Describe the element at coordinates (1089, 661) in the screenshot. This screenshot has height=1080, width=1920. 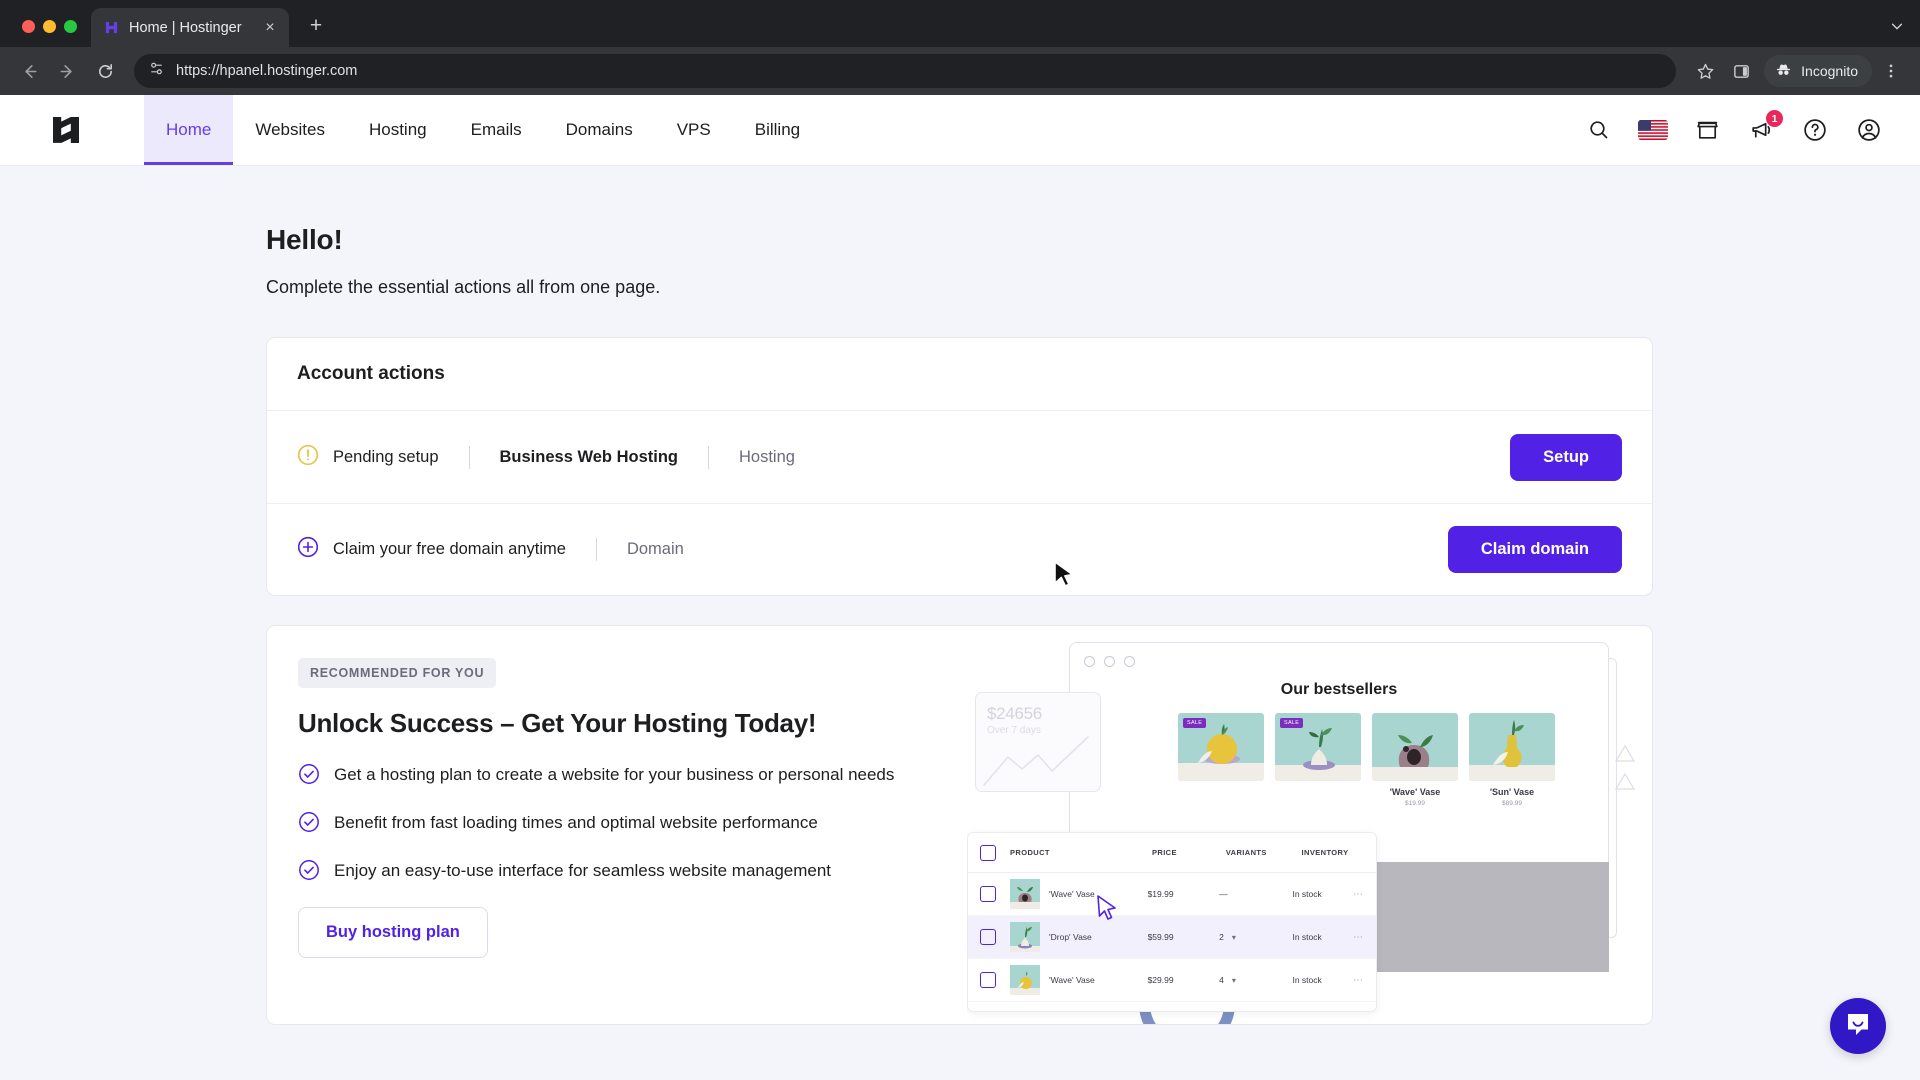
I see `artwork-dot` at that location.